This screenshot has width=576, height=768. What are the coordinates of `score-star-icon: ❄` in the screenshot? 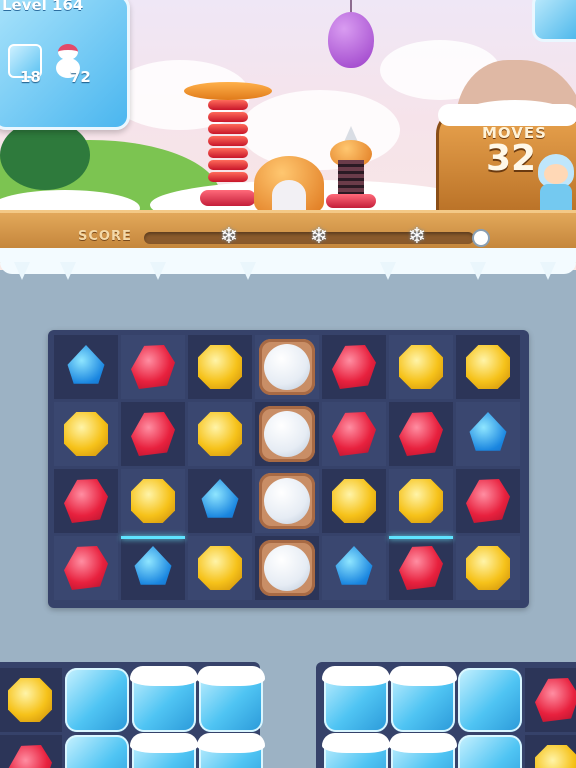 It's located at (229, 236).